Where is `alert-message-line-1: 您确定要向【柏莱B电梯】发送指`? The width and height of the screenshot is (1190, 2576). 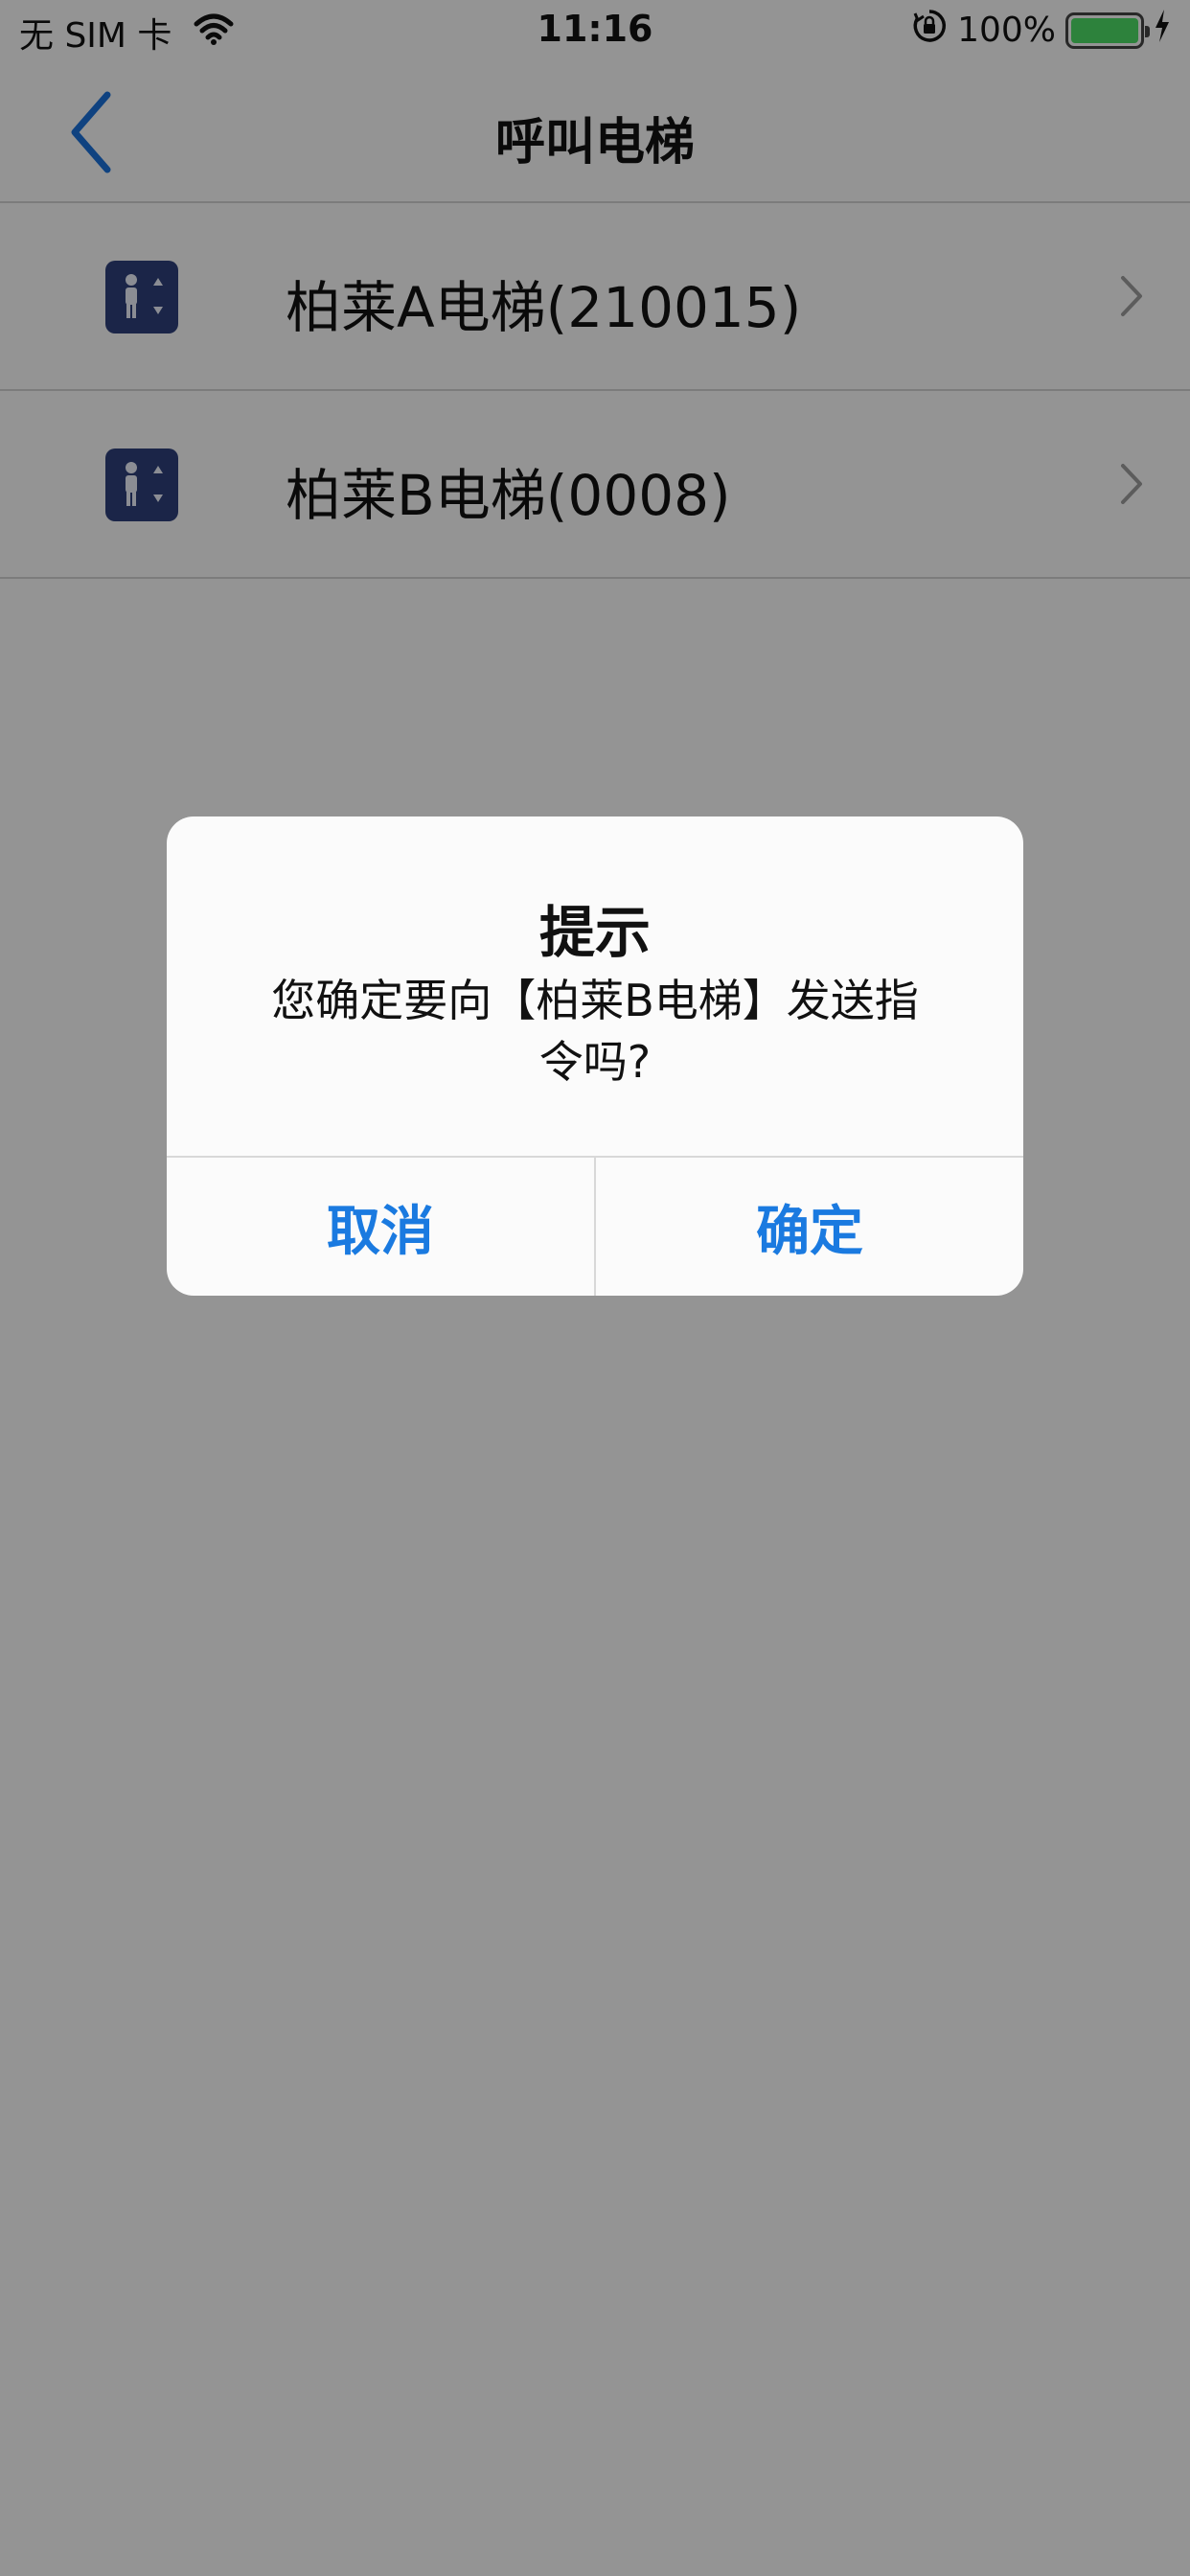
alert-message-line-1: 您确定要向【柏莱B电梯】发送指 is located at coordinates (595, 1000).